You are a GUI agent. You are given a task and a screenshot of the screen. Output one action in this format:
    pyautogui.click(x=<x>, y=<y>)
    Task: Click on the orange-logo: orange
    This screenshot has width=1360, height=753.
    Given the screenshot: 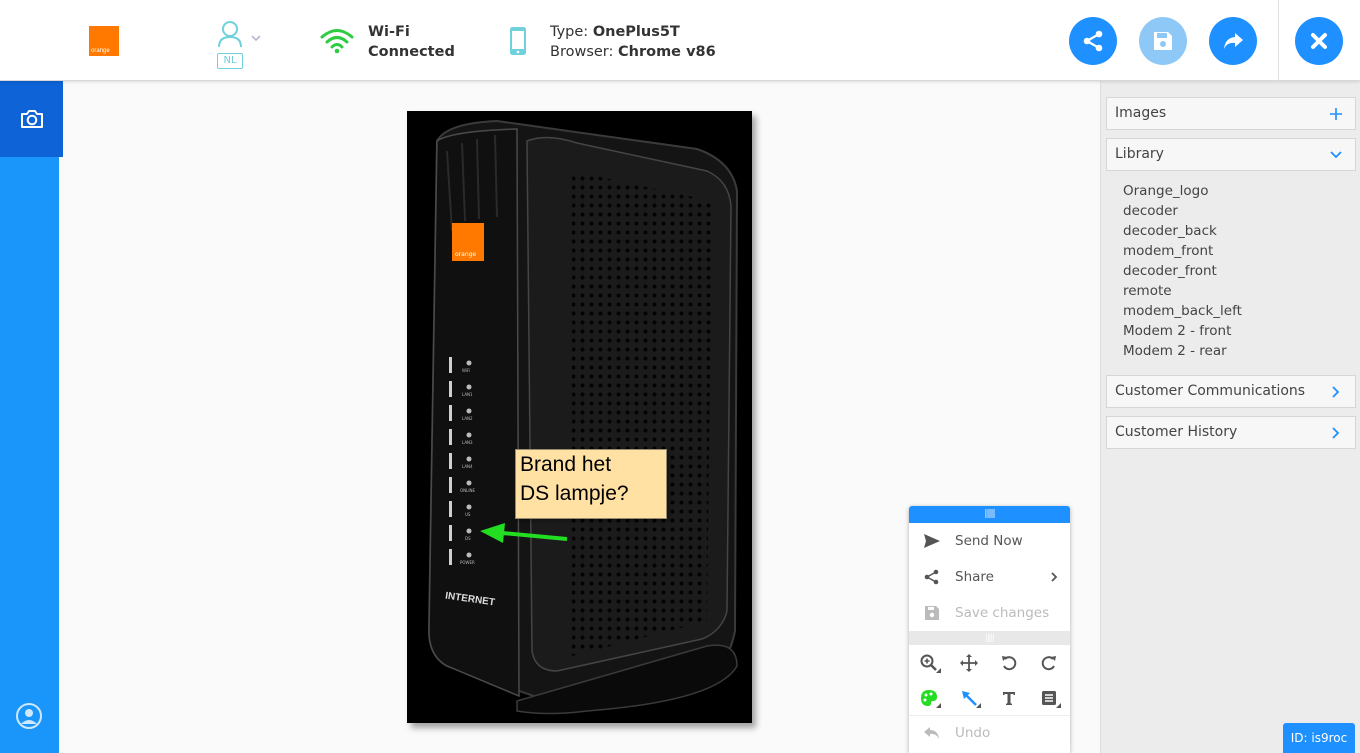 What is the action you would take?
    pyautogui.click(x=104, y=41)
    